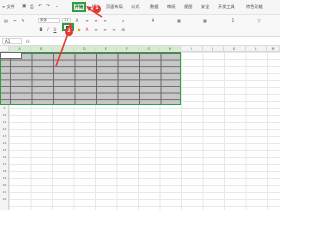 This screenshot has width=320, height=240. I want to click on callout-badge-1: 1, so click(97, 9).